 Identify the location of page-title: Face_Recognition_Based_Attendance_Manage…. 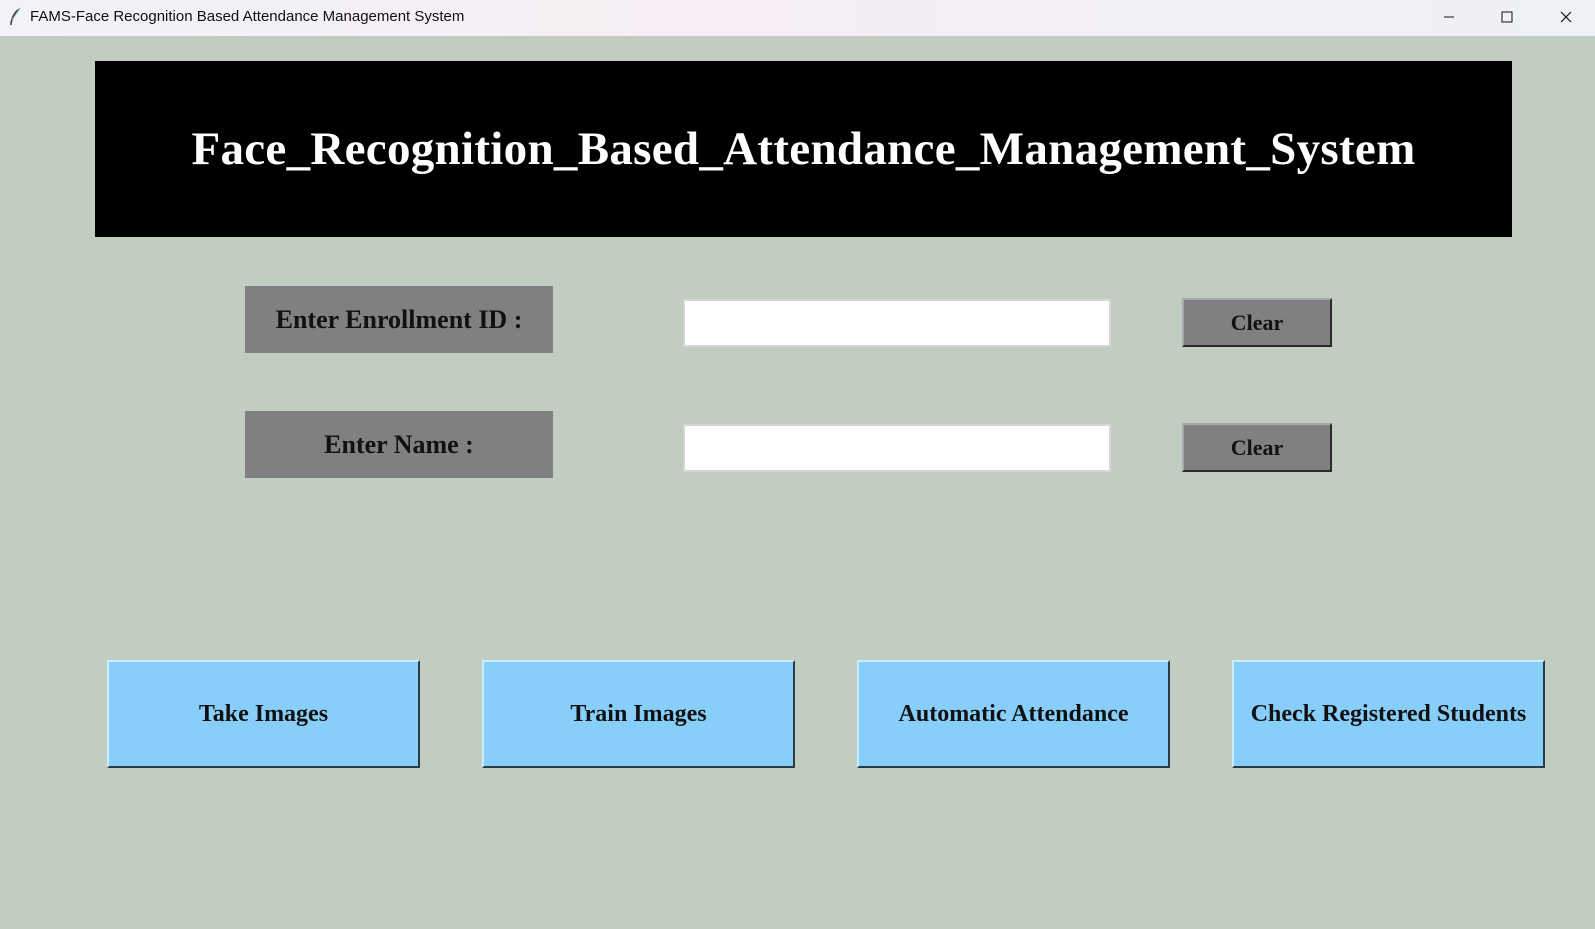
(803, 149).